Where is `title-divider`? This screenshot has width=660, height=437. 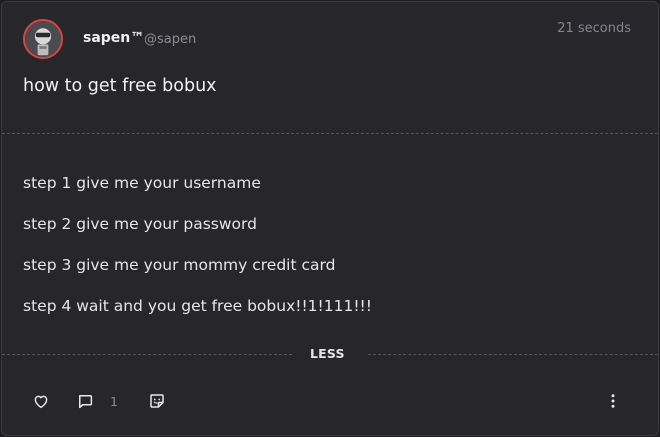 title-divider is located at coordinates (330, 133).